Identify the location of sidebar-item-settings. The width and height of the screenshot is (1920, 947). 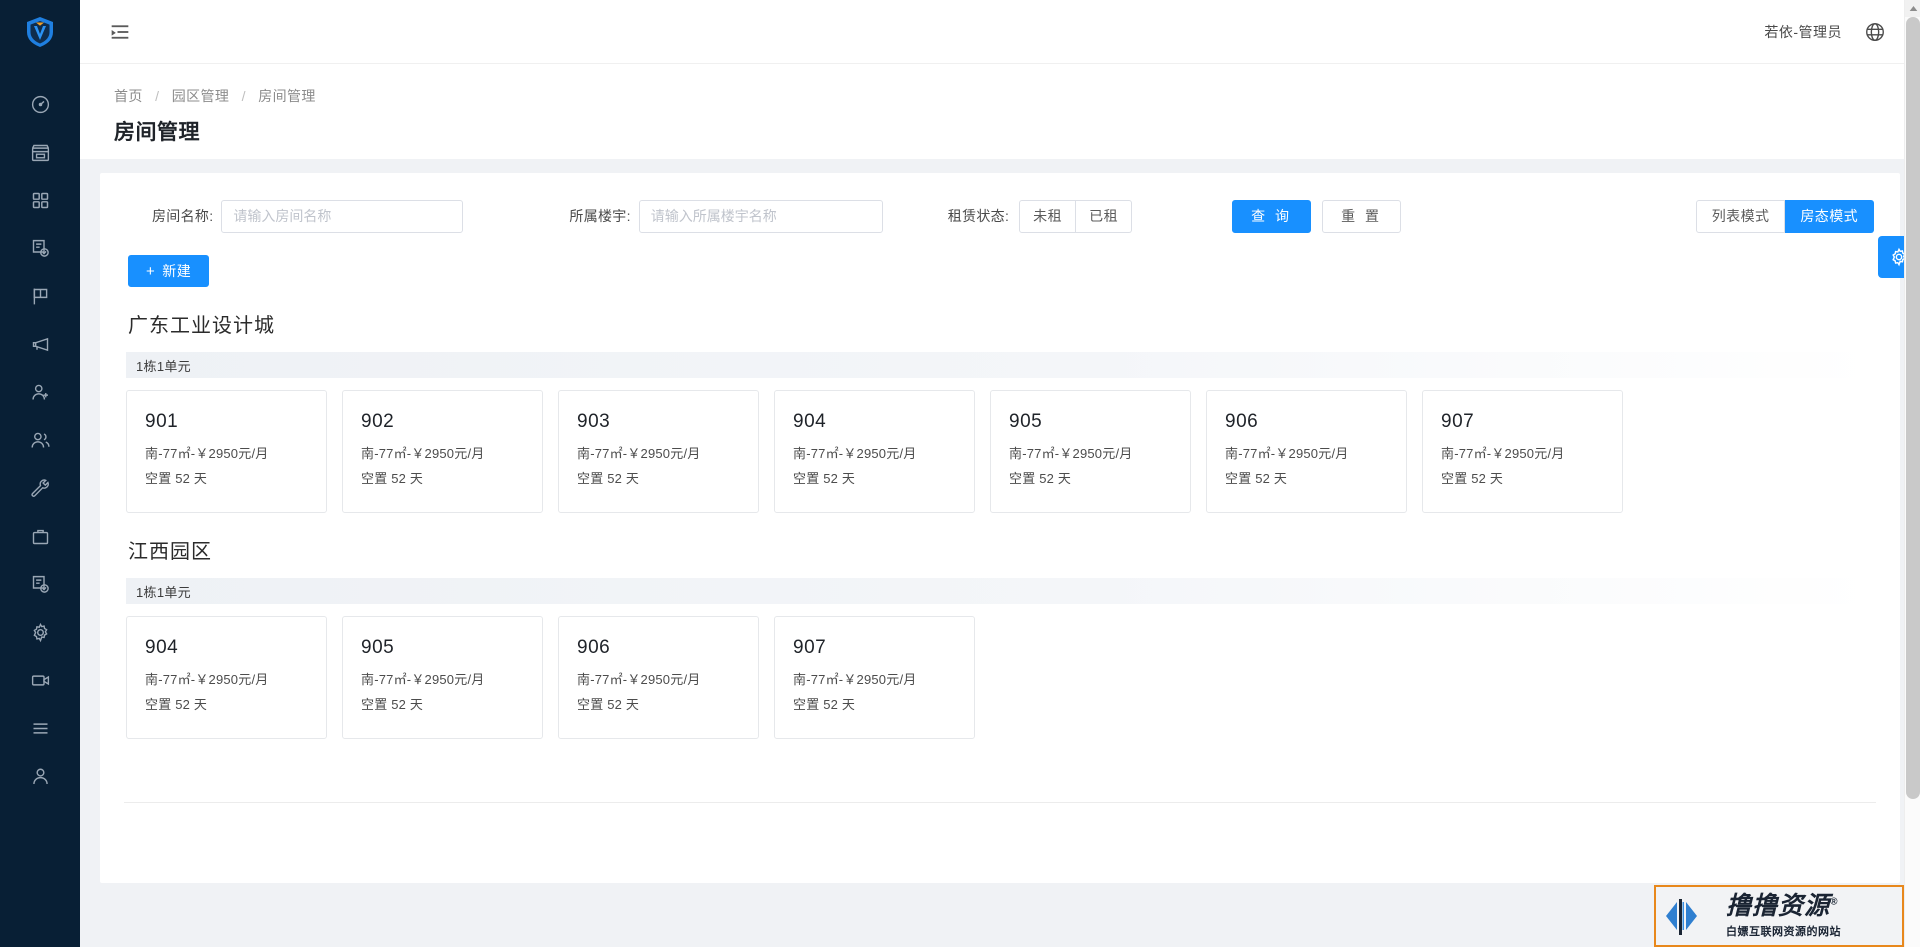
(40, 632).